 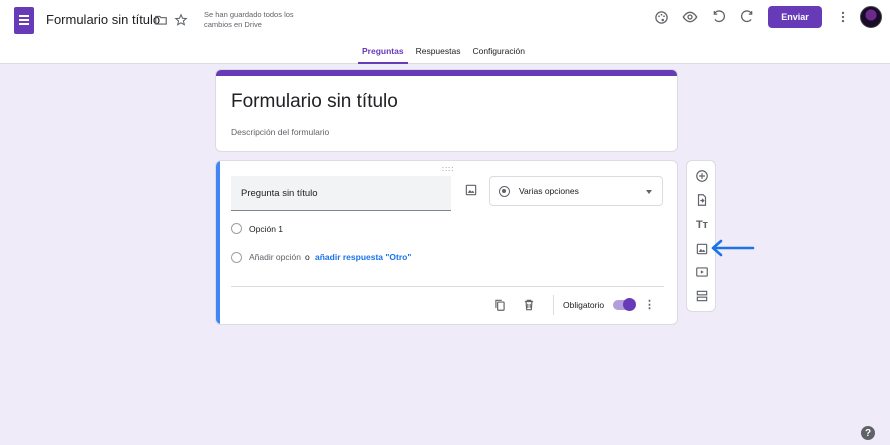 I want to click on add-video-icon, so click(x=702, y=272).